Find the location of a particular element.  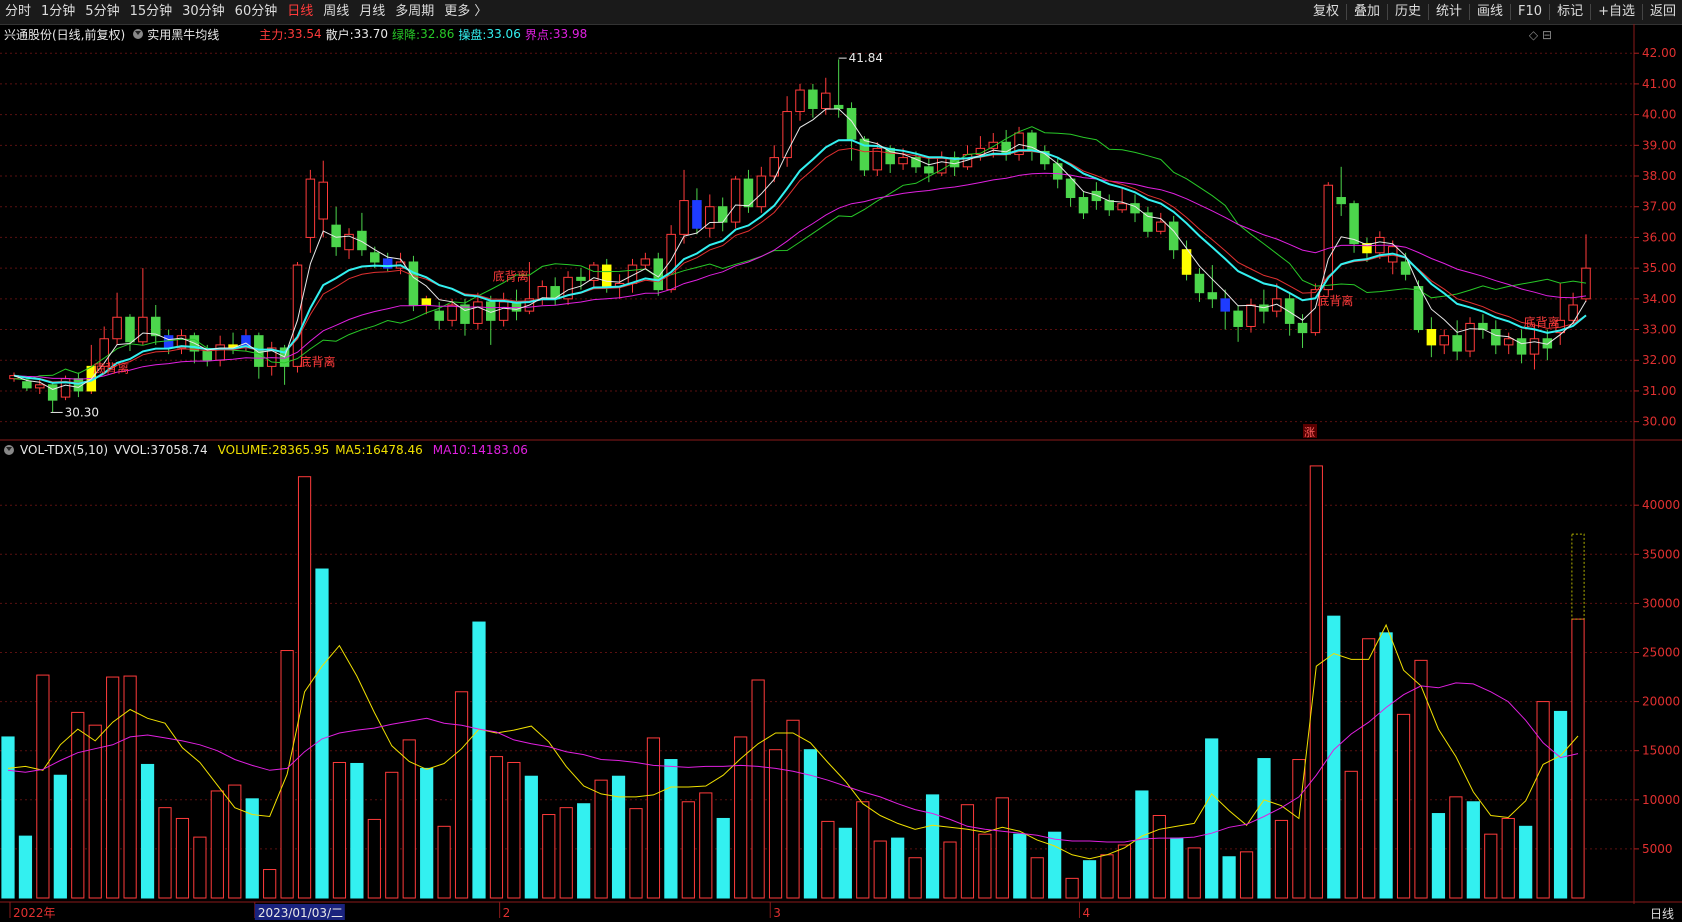

tab-period-7: 周线 is located at coordinates (336, 12).